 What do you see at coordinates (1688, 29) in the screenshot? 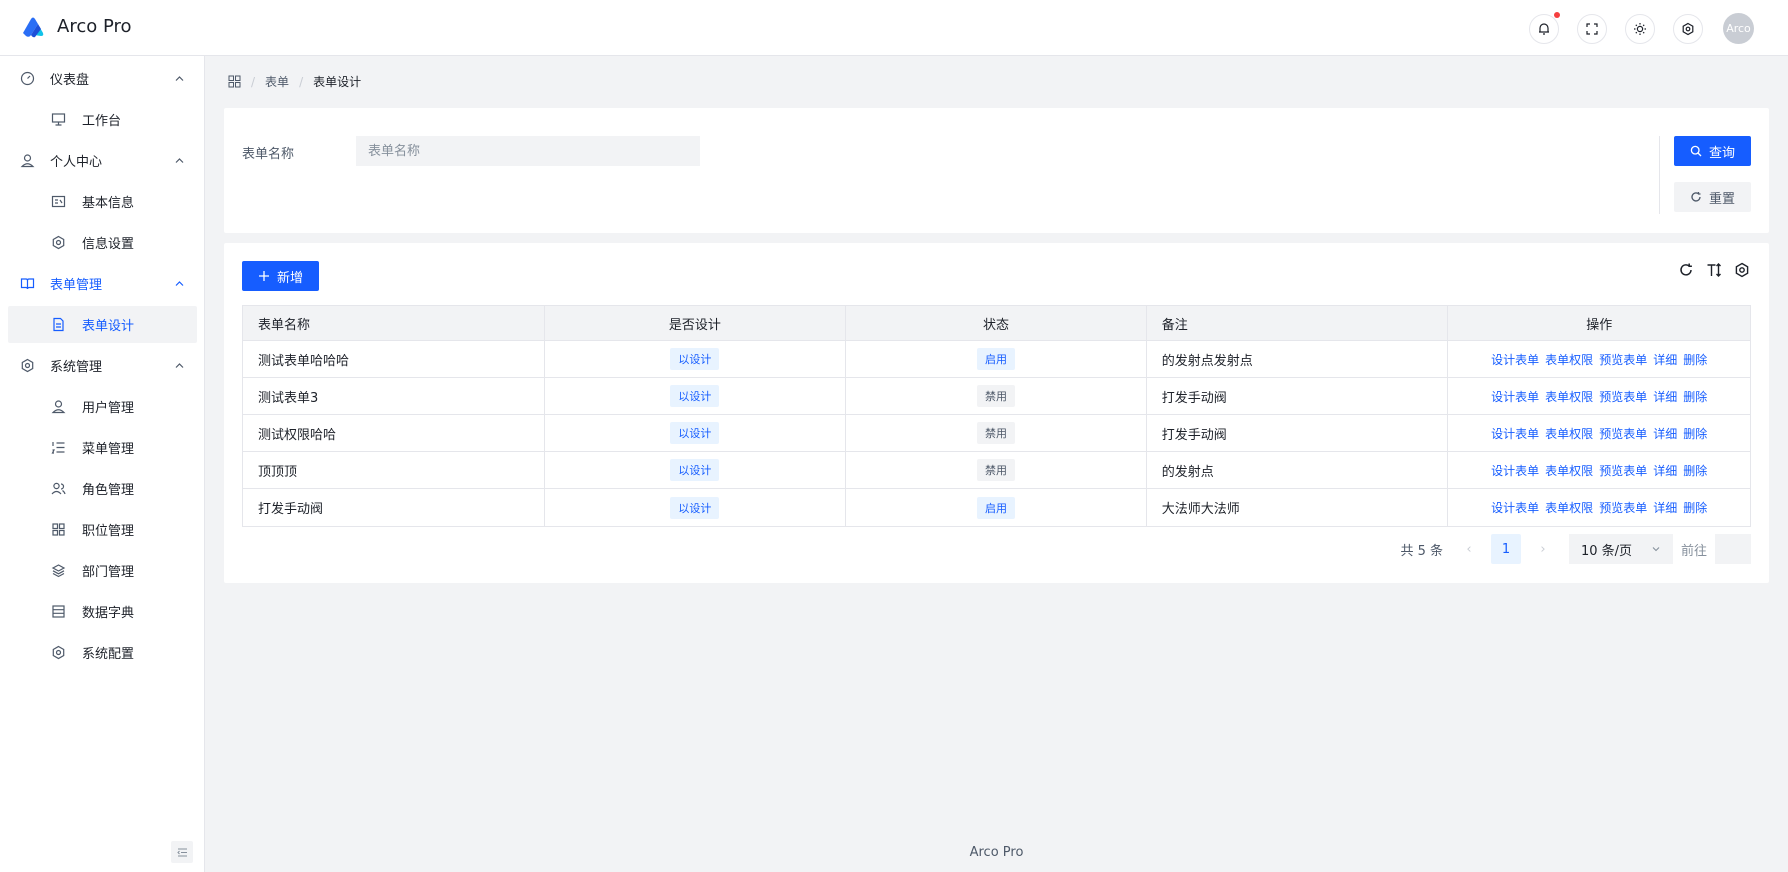
I see `settings-button` at bounding box center [1688, 29].